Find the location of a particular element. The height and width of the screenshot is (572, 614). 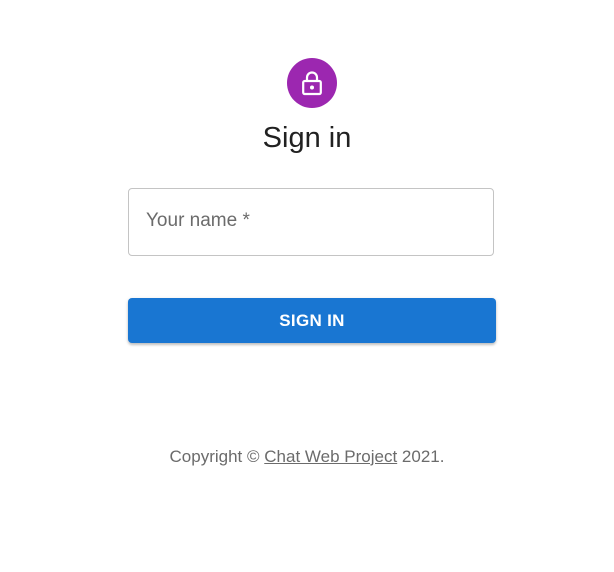

copyright-notice: Copyright © Chat Web Project 2021. is located at coordinates (307, 457).